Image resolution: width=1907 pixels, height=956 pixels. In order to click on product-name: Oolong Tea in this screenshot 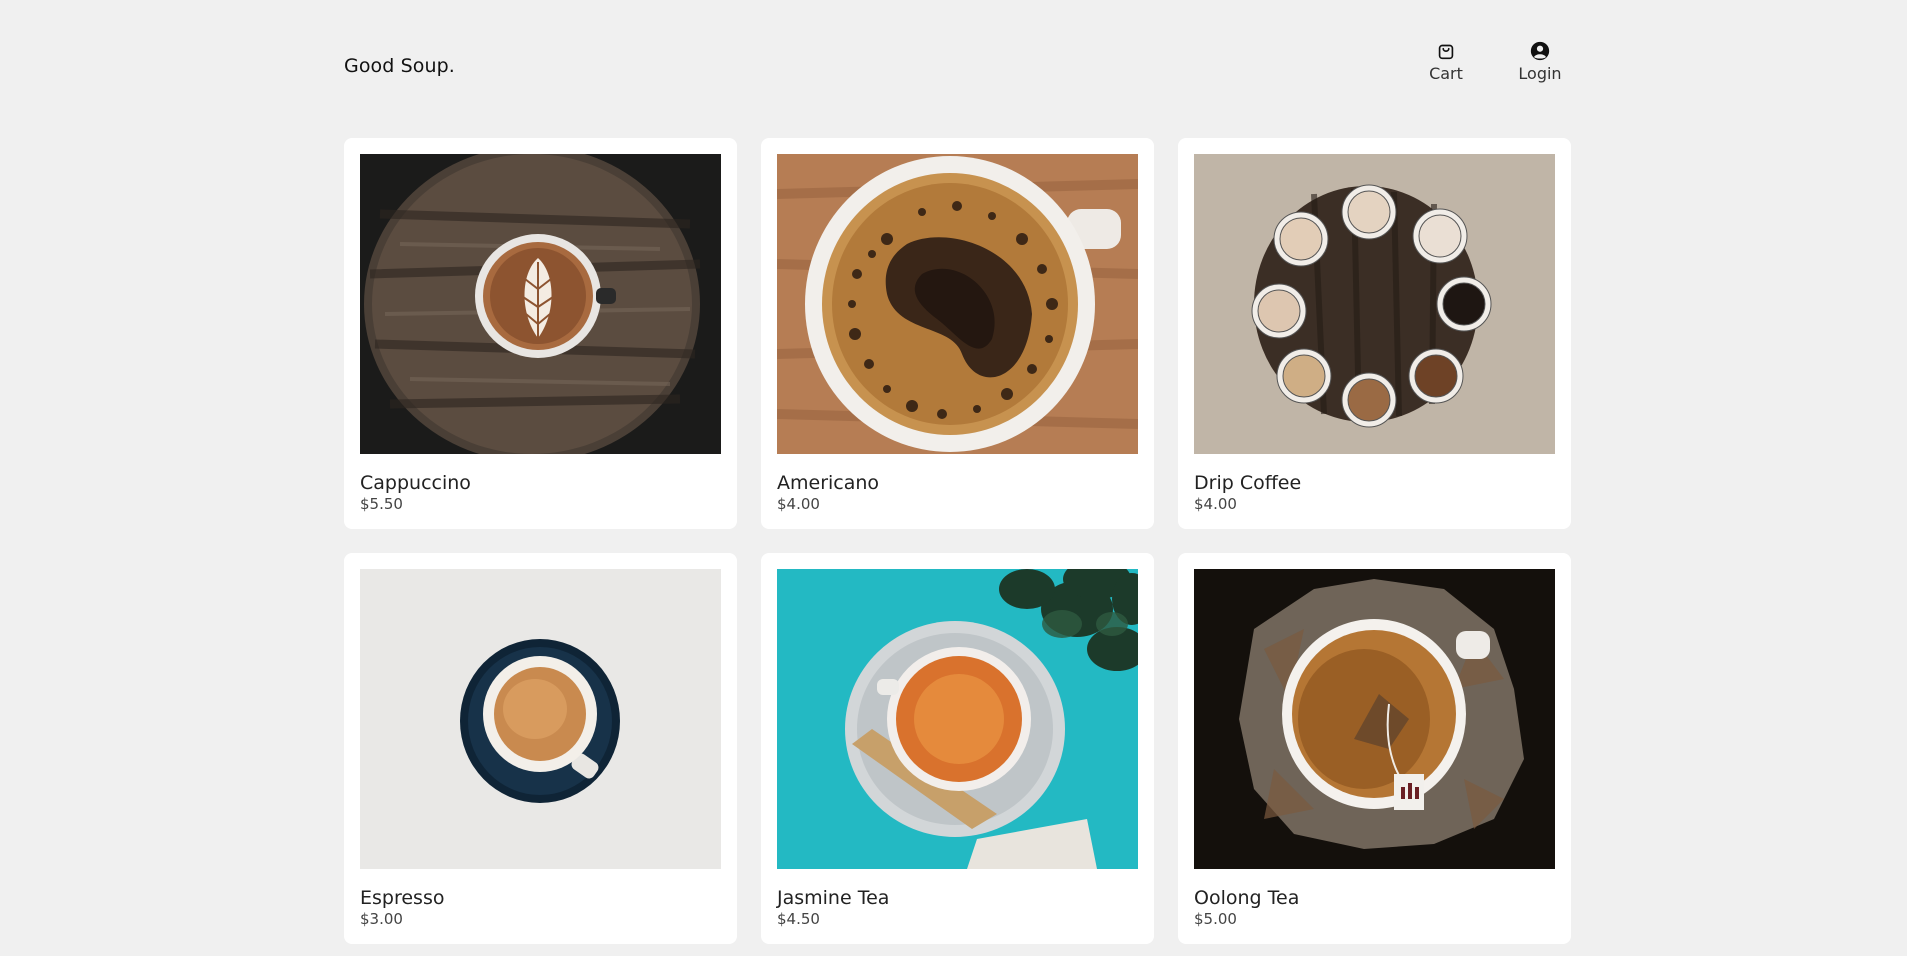, I will do `click(1247, 898)`.